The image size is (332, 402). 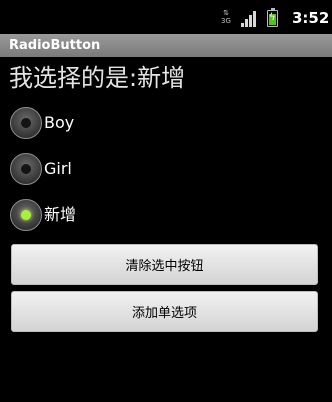 I want to click on selection-label: 我选择的是:新增, so click(x=97, y=78).